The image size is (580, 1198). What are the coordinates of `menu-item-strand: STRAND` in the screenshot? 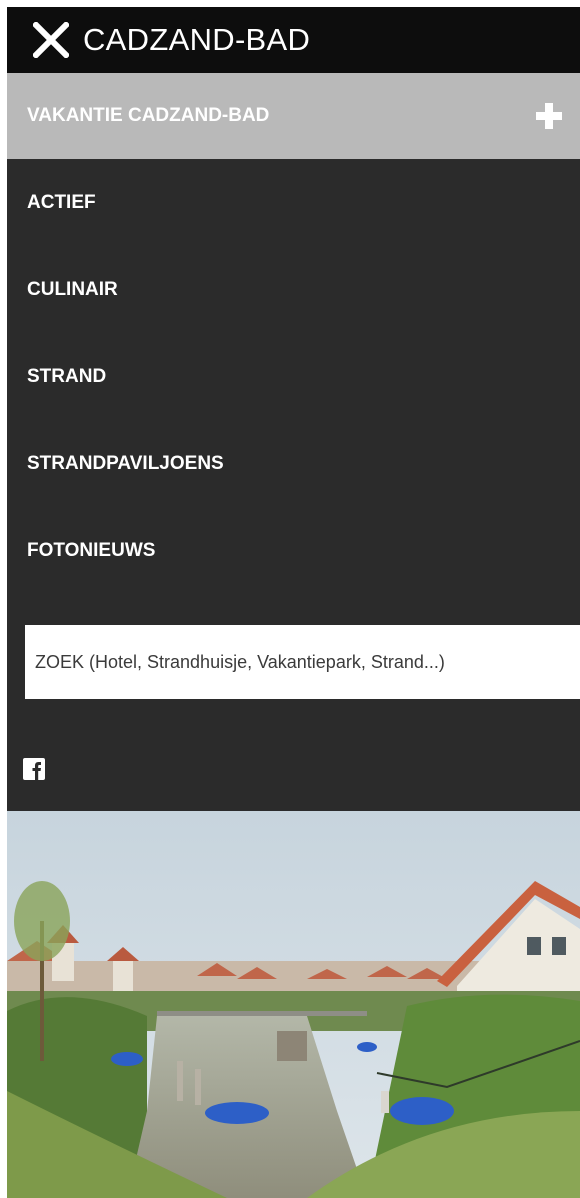 It's located at (293, 376).